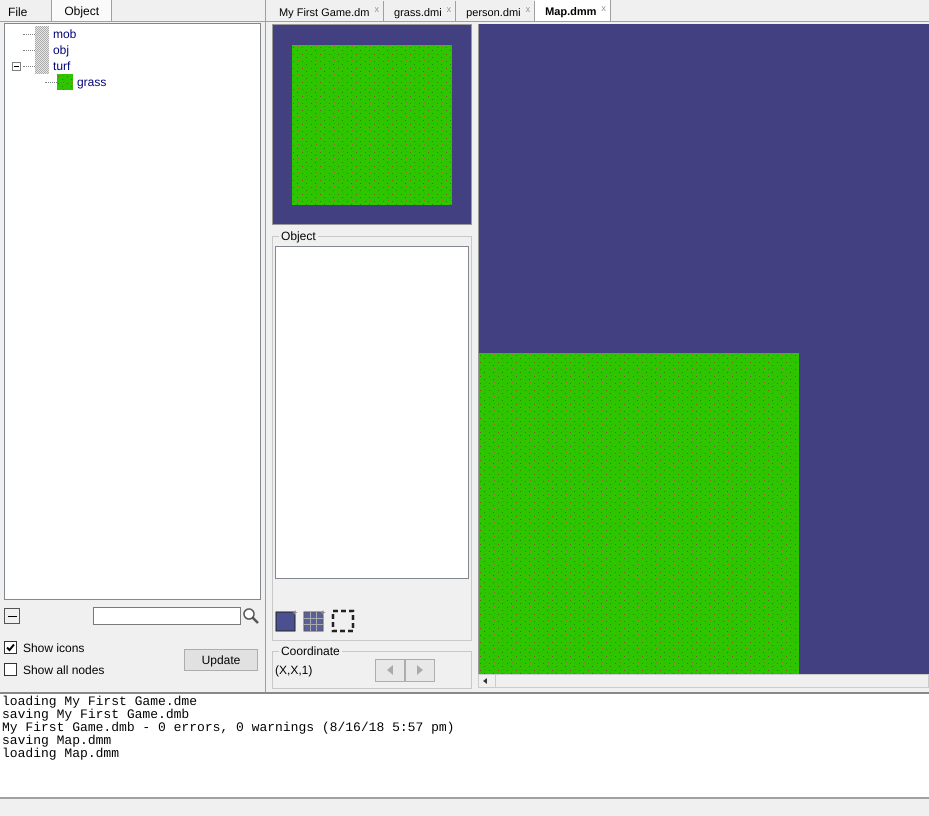  What do you see at coordinates (167, 616) in the screenshot?
I see `search-field` at bounding box center [167, 616].